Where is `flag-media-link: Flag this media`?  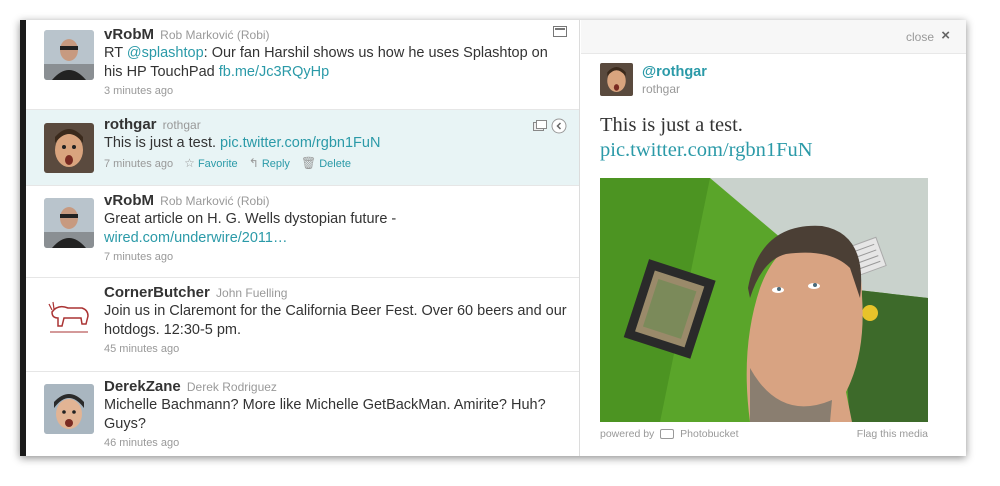 flag-media-link: Flag this media is located at coordinates (892, 434).